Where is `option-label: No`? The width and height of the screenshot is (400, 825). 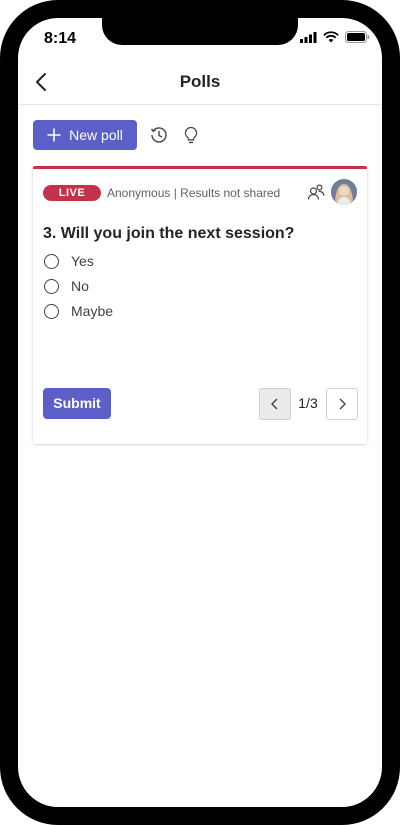
option-label: No is located at coordinates (80, 286).